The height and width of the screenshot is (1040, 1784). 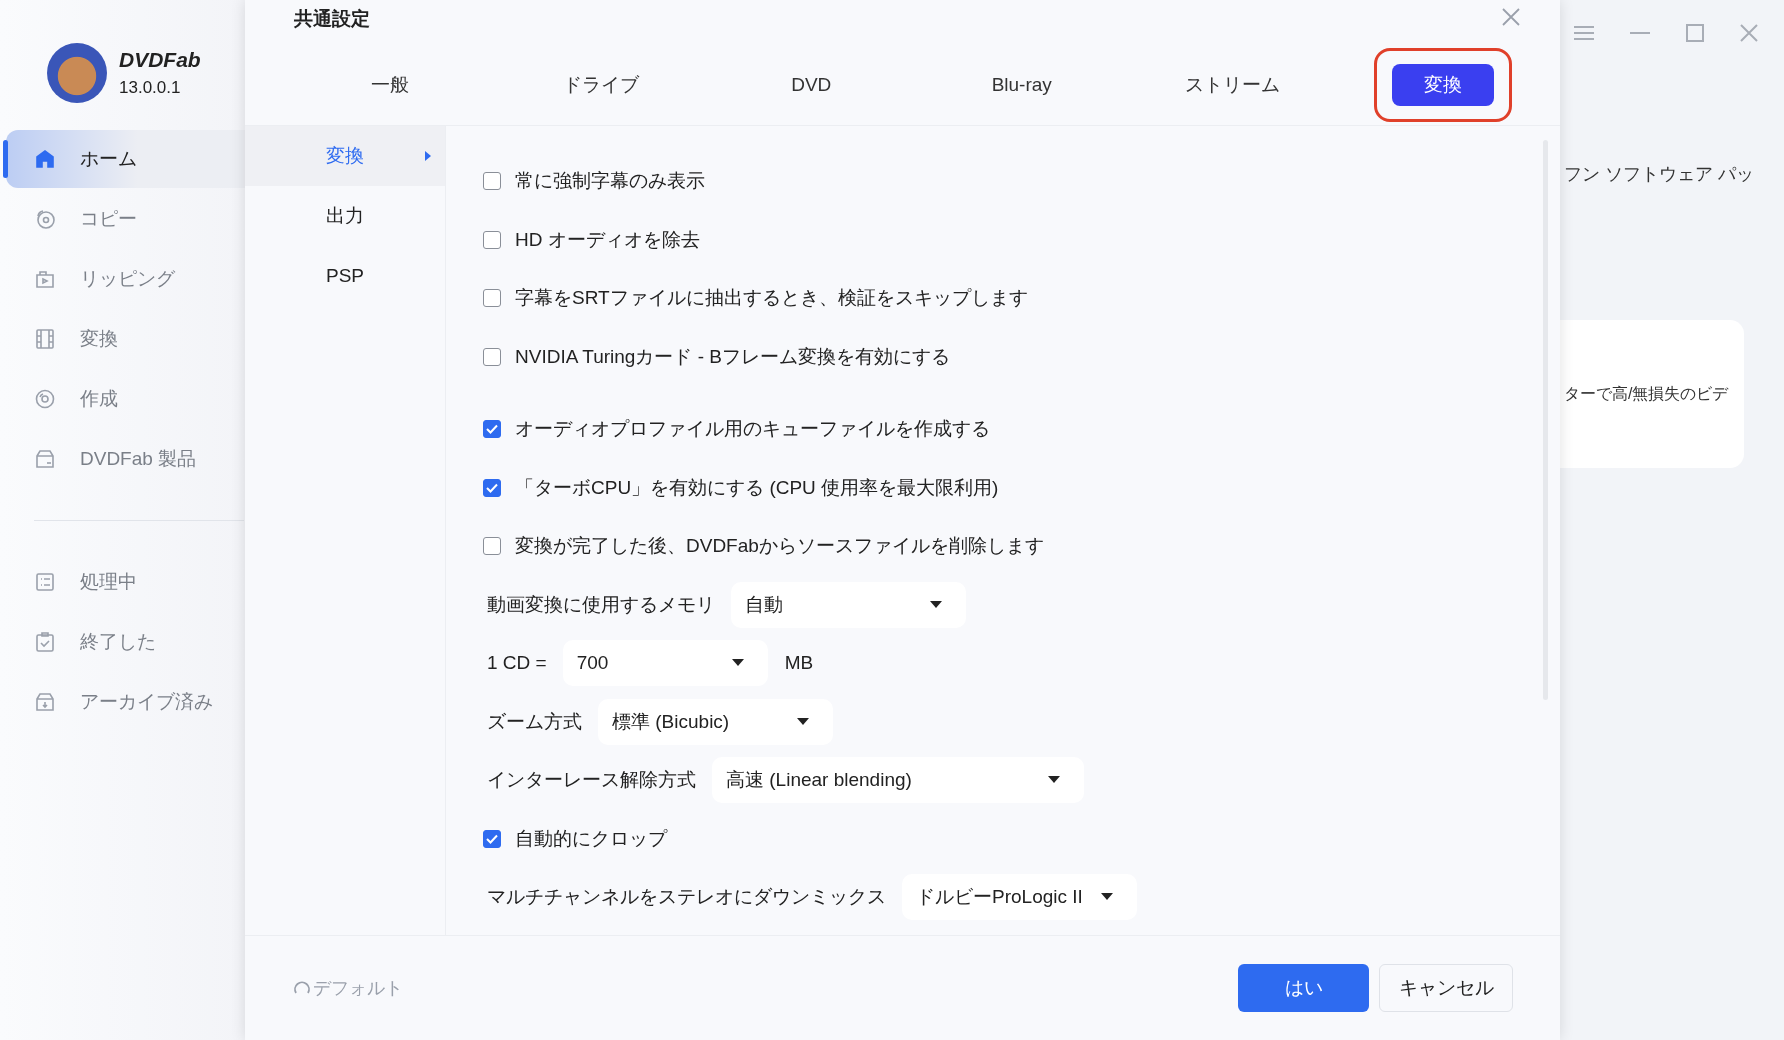 I want to click on folder-icon, so click(x=45, y=279).